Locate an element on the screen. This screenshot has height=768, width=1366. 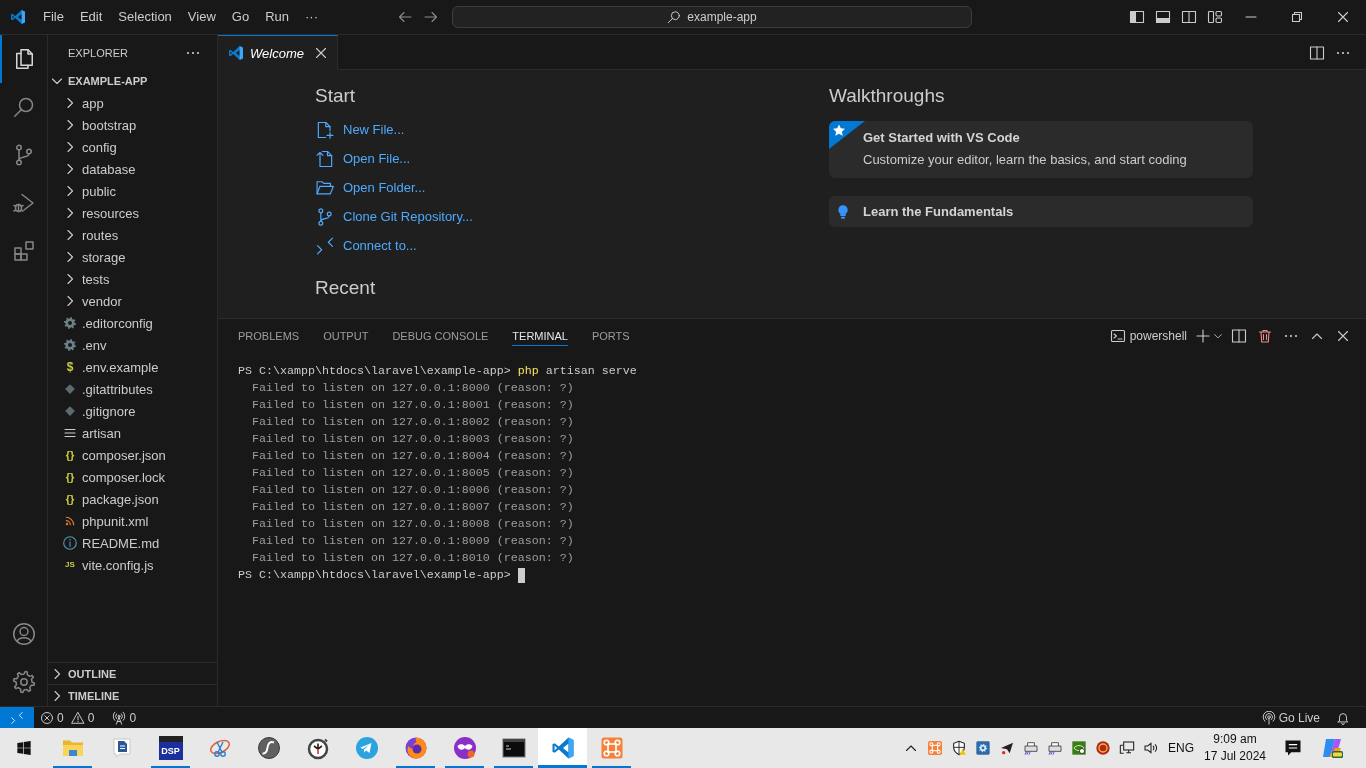
search-icon is located at coordinates (23, 107).